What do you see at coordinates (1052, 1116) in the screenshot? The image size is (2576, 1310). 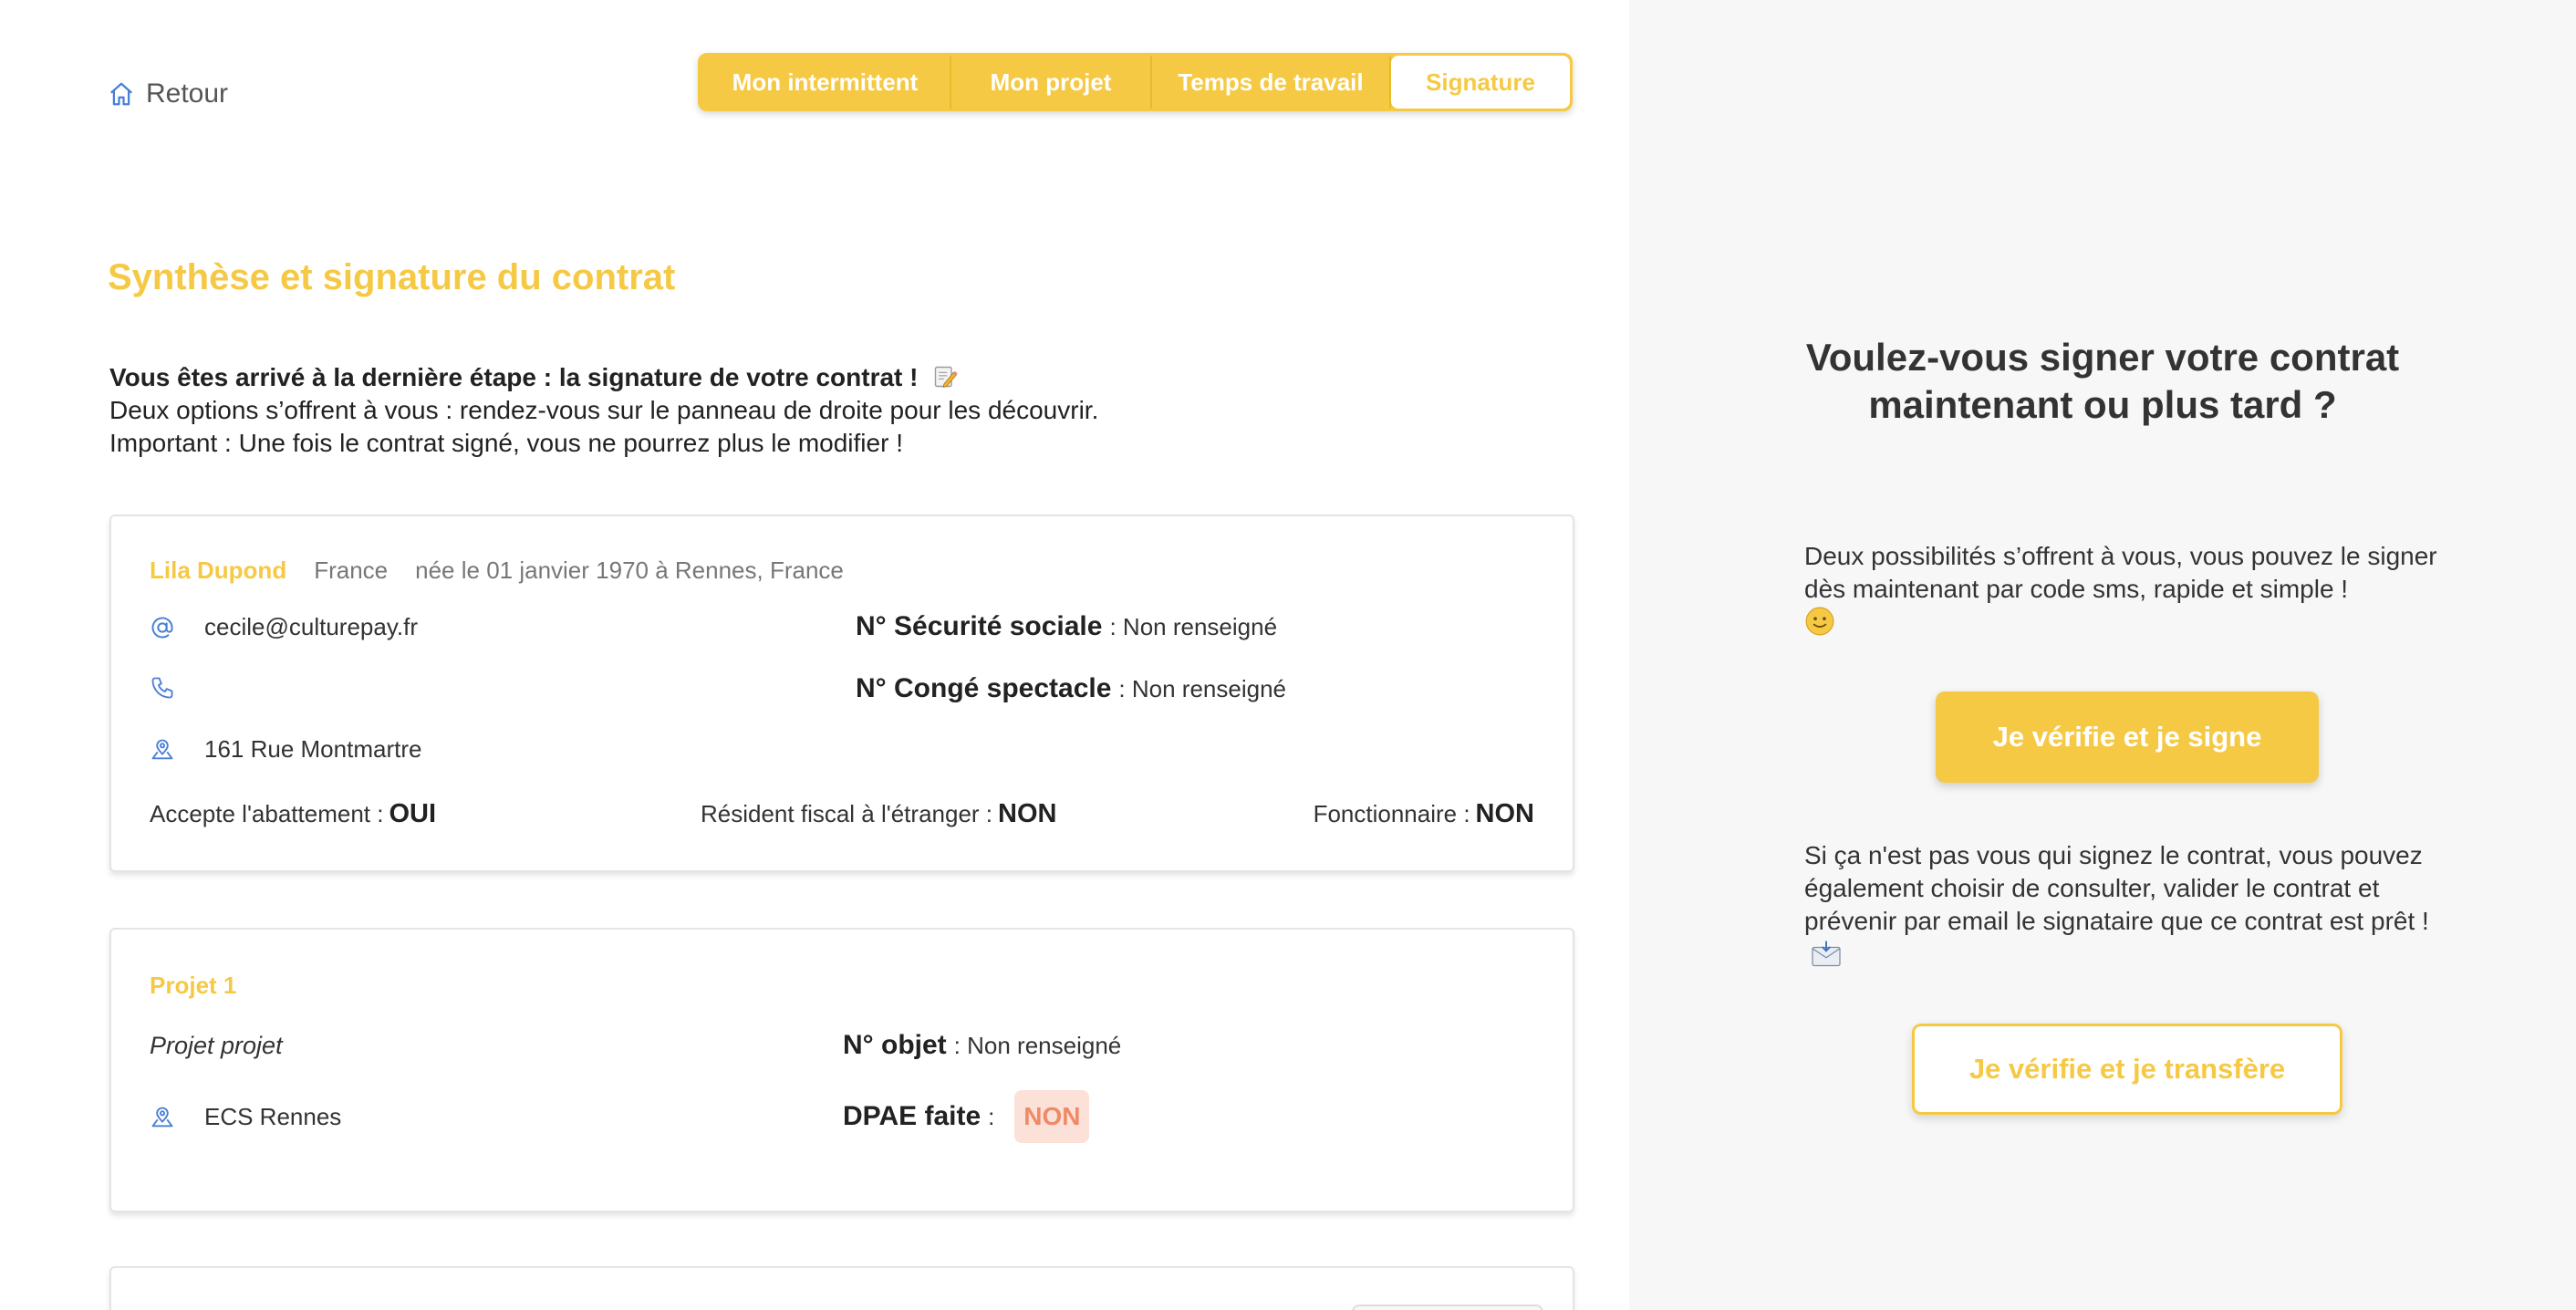 I see `dpae-status-badge: NON` at bounding box center [1052, 1116].